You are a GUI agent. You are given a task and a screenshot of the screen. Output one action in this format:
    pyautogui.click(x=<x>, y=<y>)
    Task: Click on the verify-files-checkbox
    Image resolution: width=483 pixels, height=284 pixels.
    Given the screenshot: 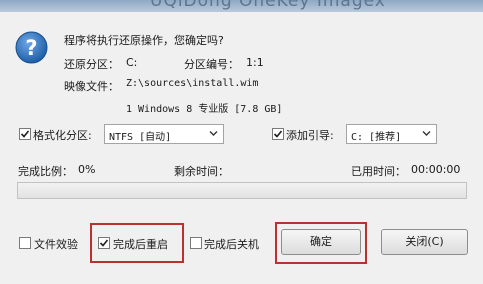 What is the action you would take?
    pyautogui.click(x=25, y=243)
    